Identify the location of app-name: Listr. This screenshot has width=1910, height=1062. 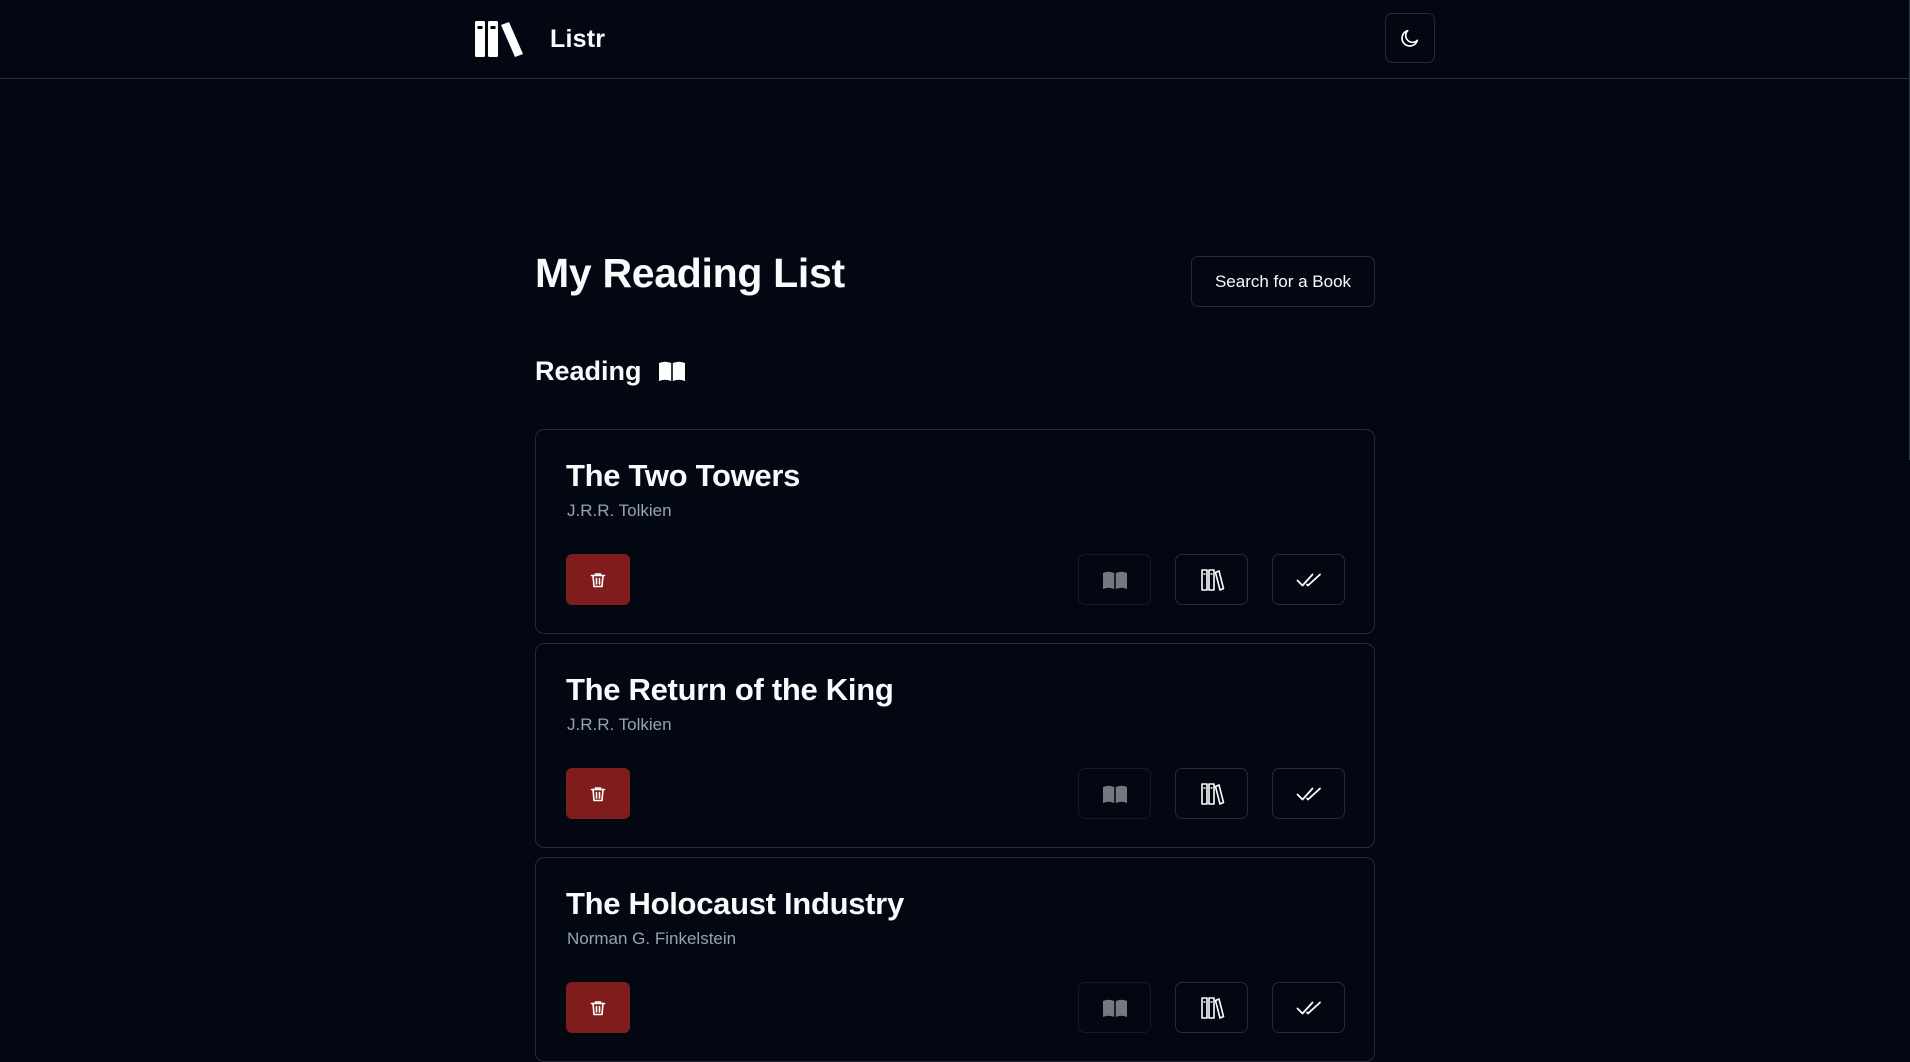
(578, 38).